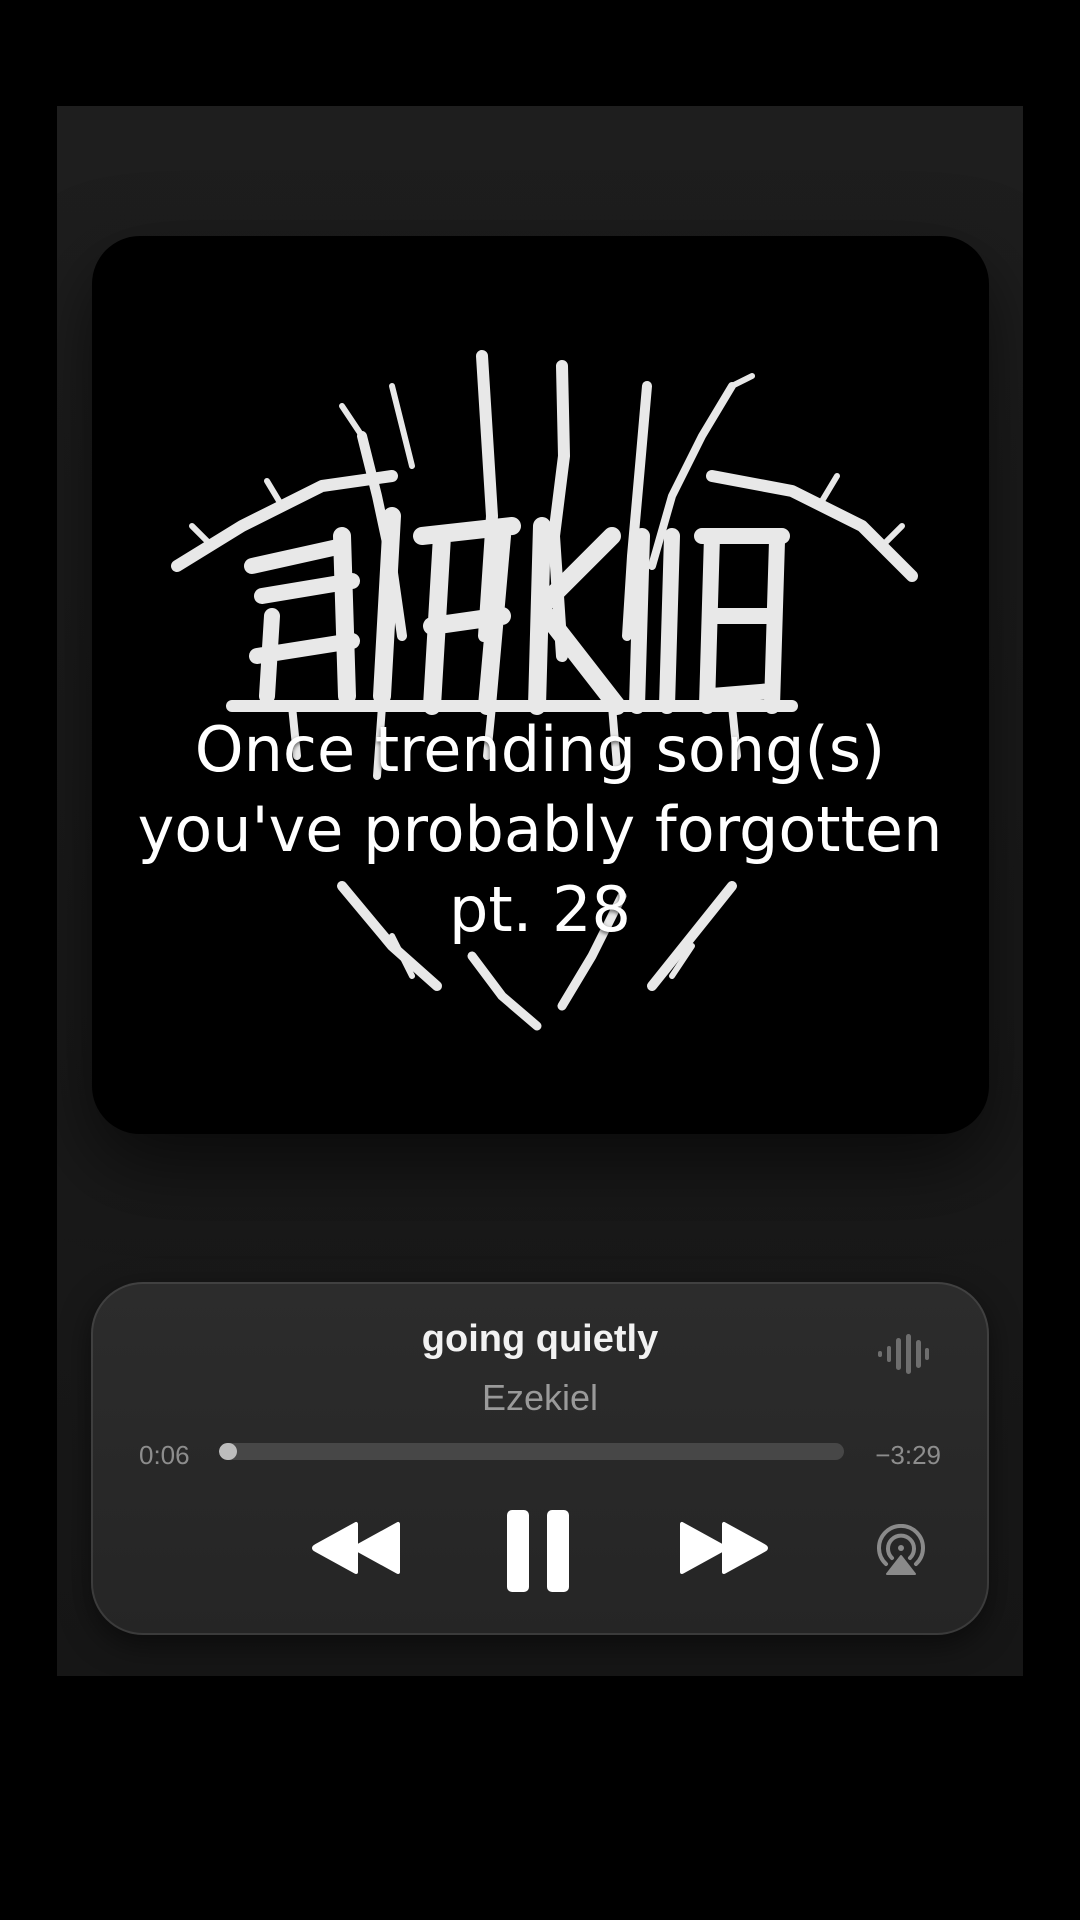 This screenshot has width=1080, height=1920. Describe the element at coordinates (540, 1398) in the screenshot. I see `track-artist: Ezekiel` at that location.